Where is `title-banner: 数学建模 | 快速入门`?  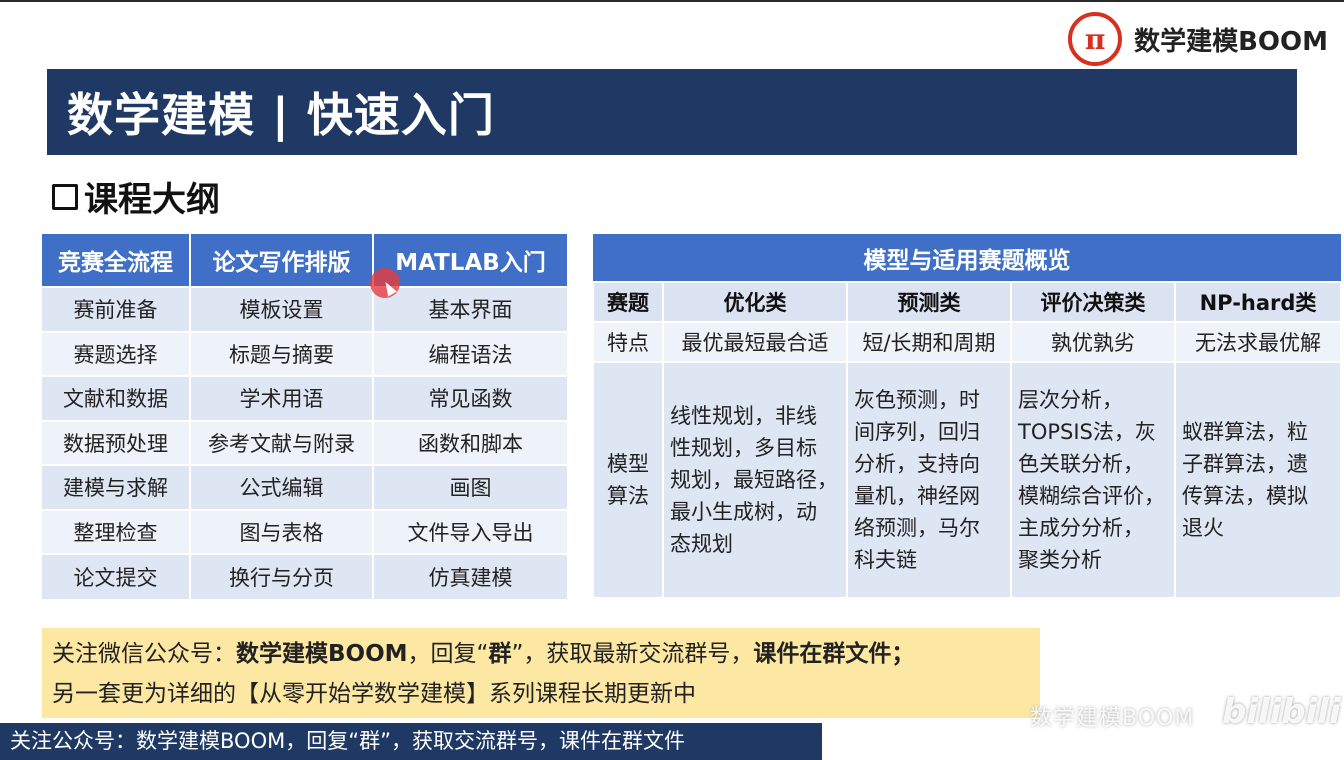
title-banner: 数学建模 | 快速入门 is located at coordinates (672, 112).